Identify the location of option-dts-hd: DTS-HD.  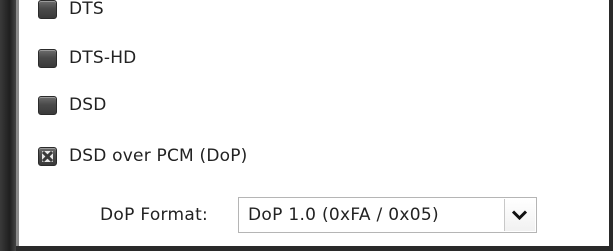
(87, 58).